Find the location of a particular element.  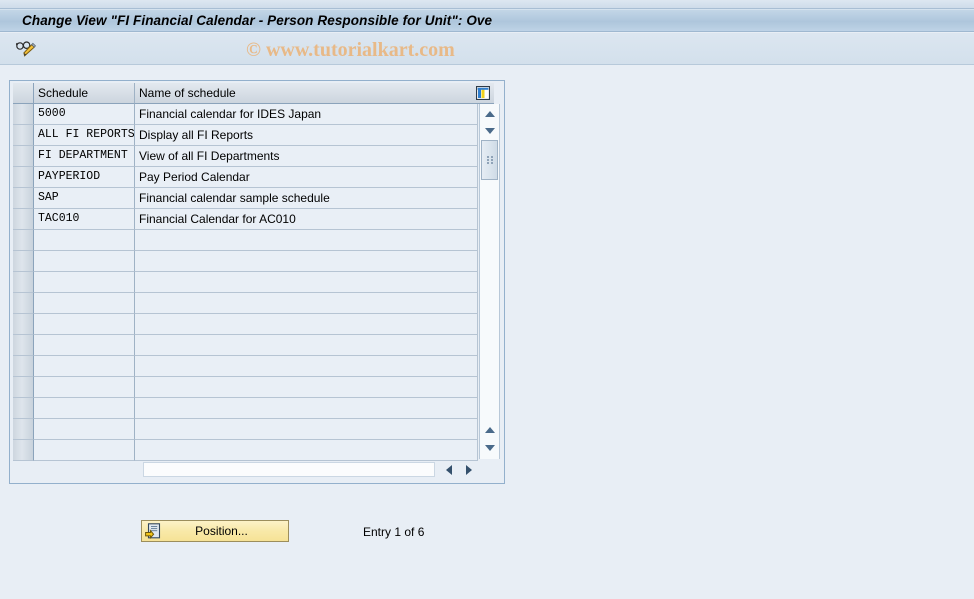

position-document-icon is located at coordinates (153, 531).